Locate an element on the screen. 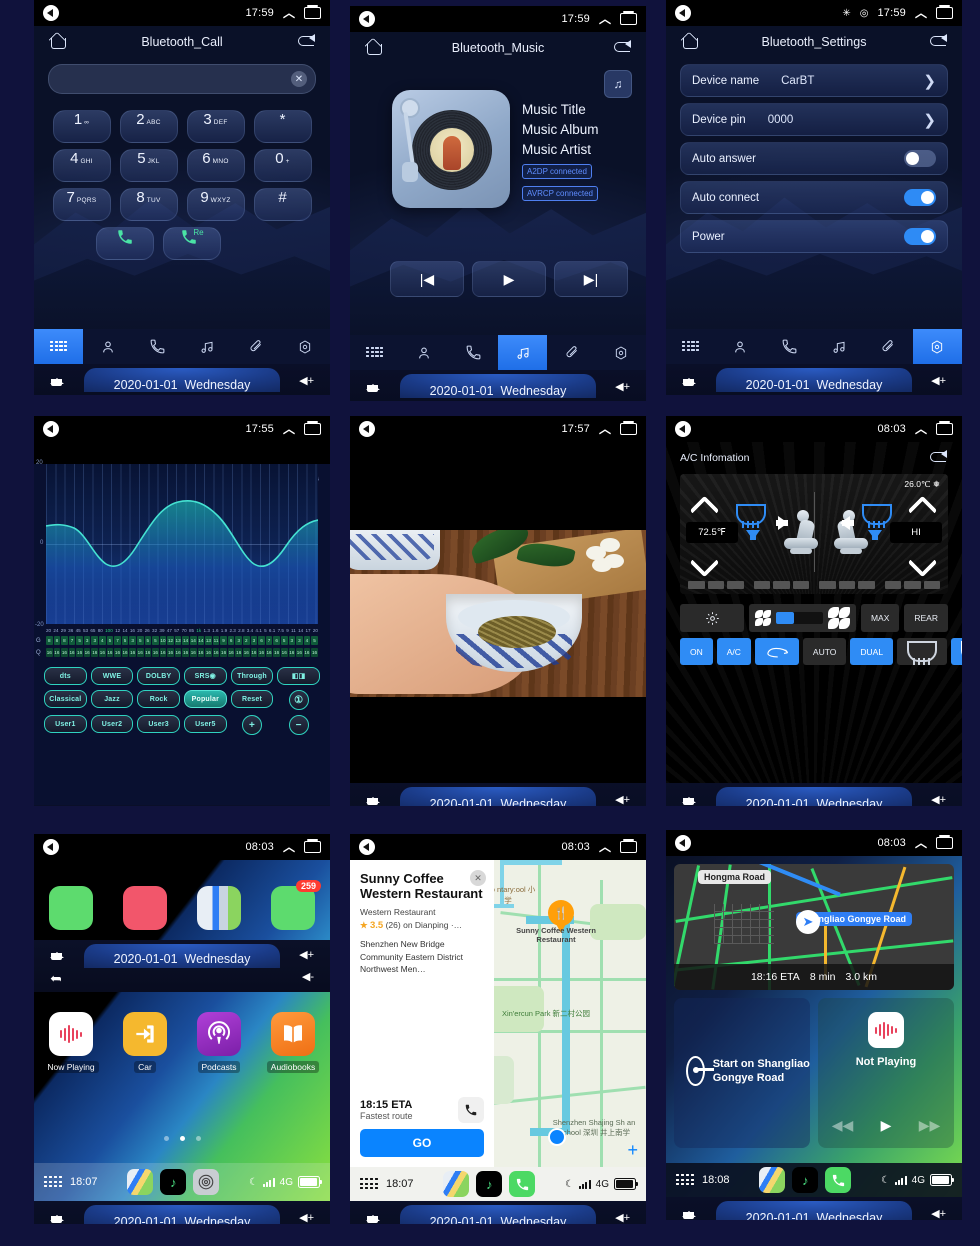 The width and height of the screenshot is (980, 1246). ac-recirculate-button is located at coordinates (776, 651).